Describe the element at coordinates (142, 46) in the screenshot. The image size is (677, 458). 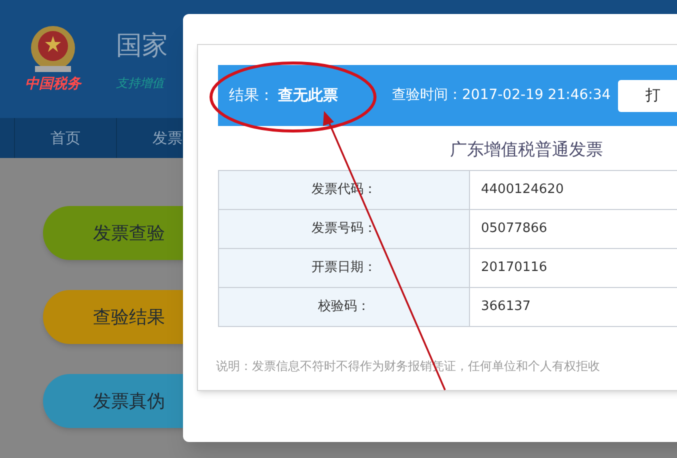
I see `site-title: 国家` at that location.